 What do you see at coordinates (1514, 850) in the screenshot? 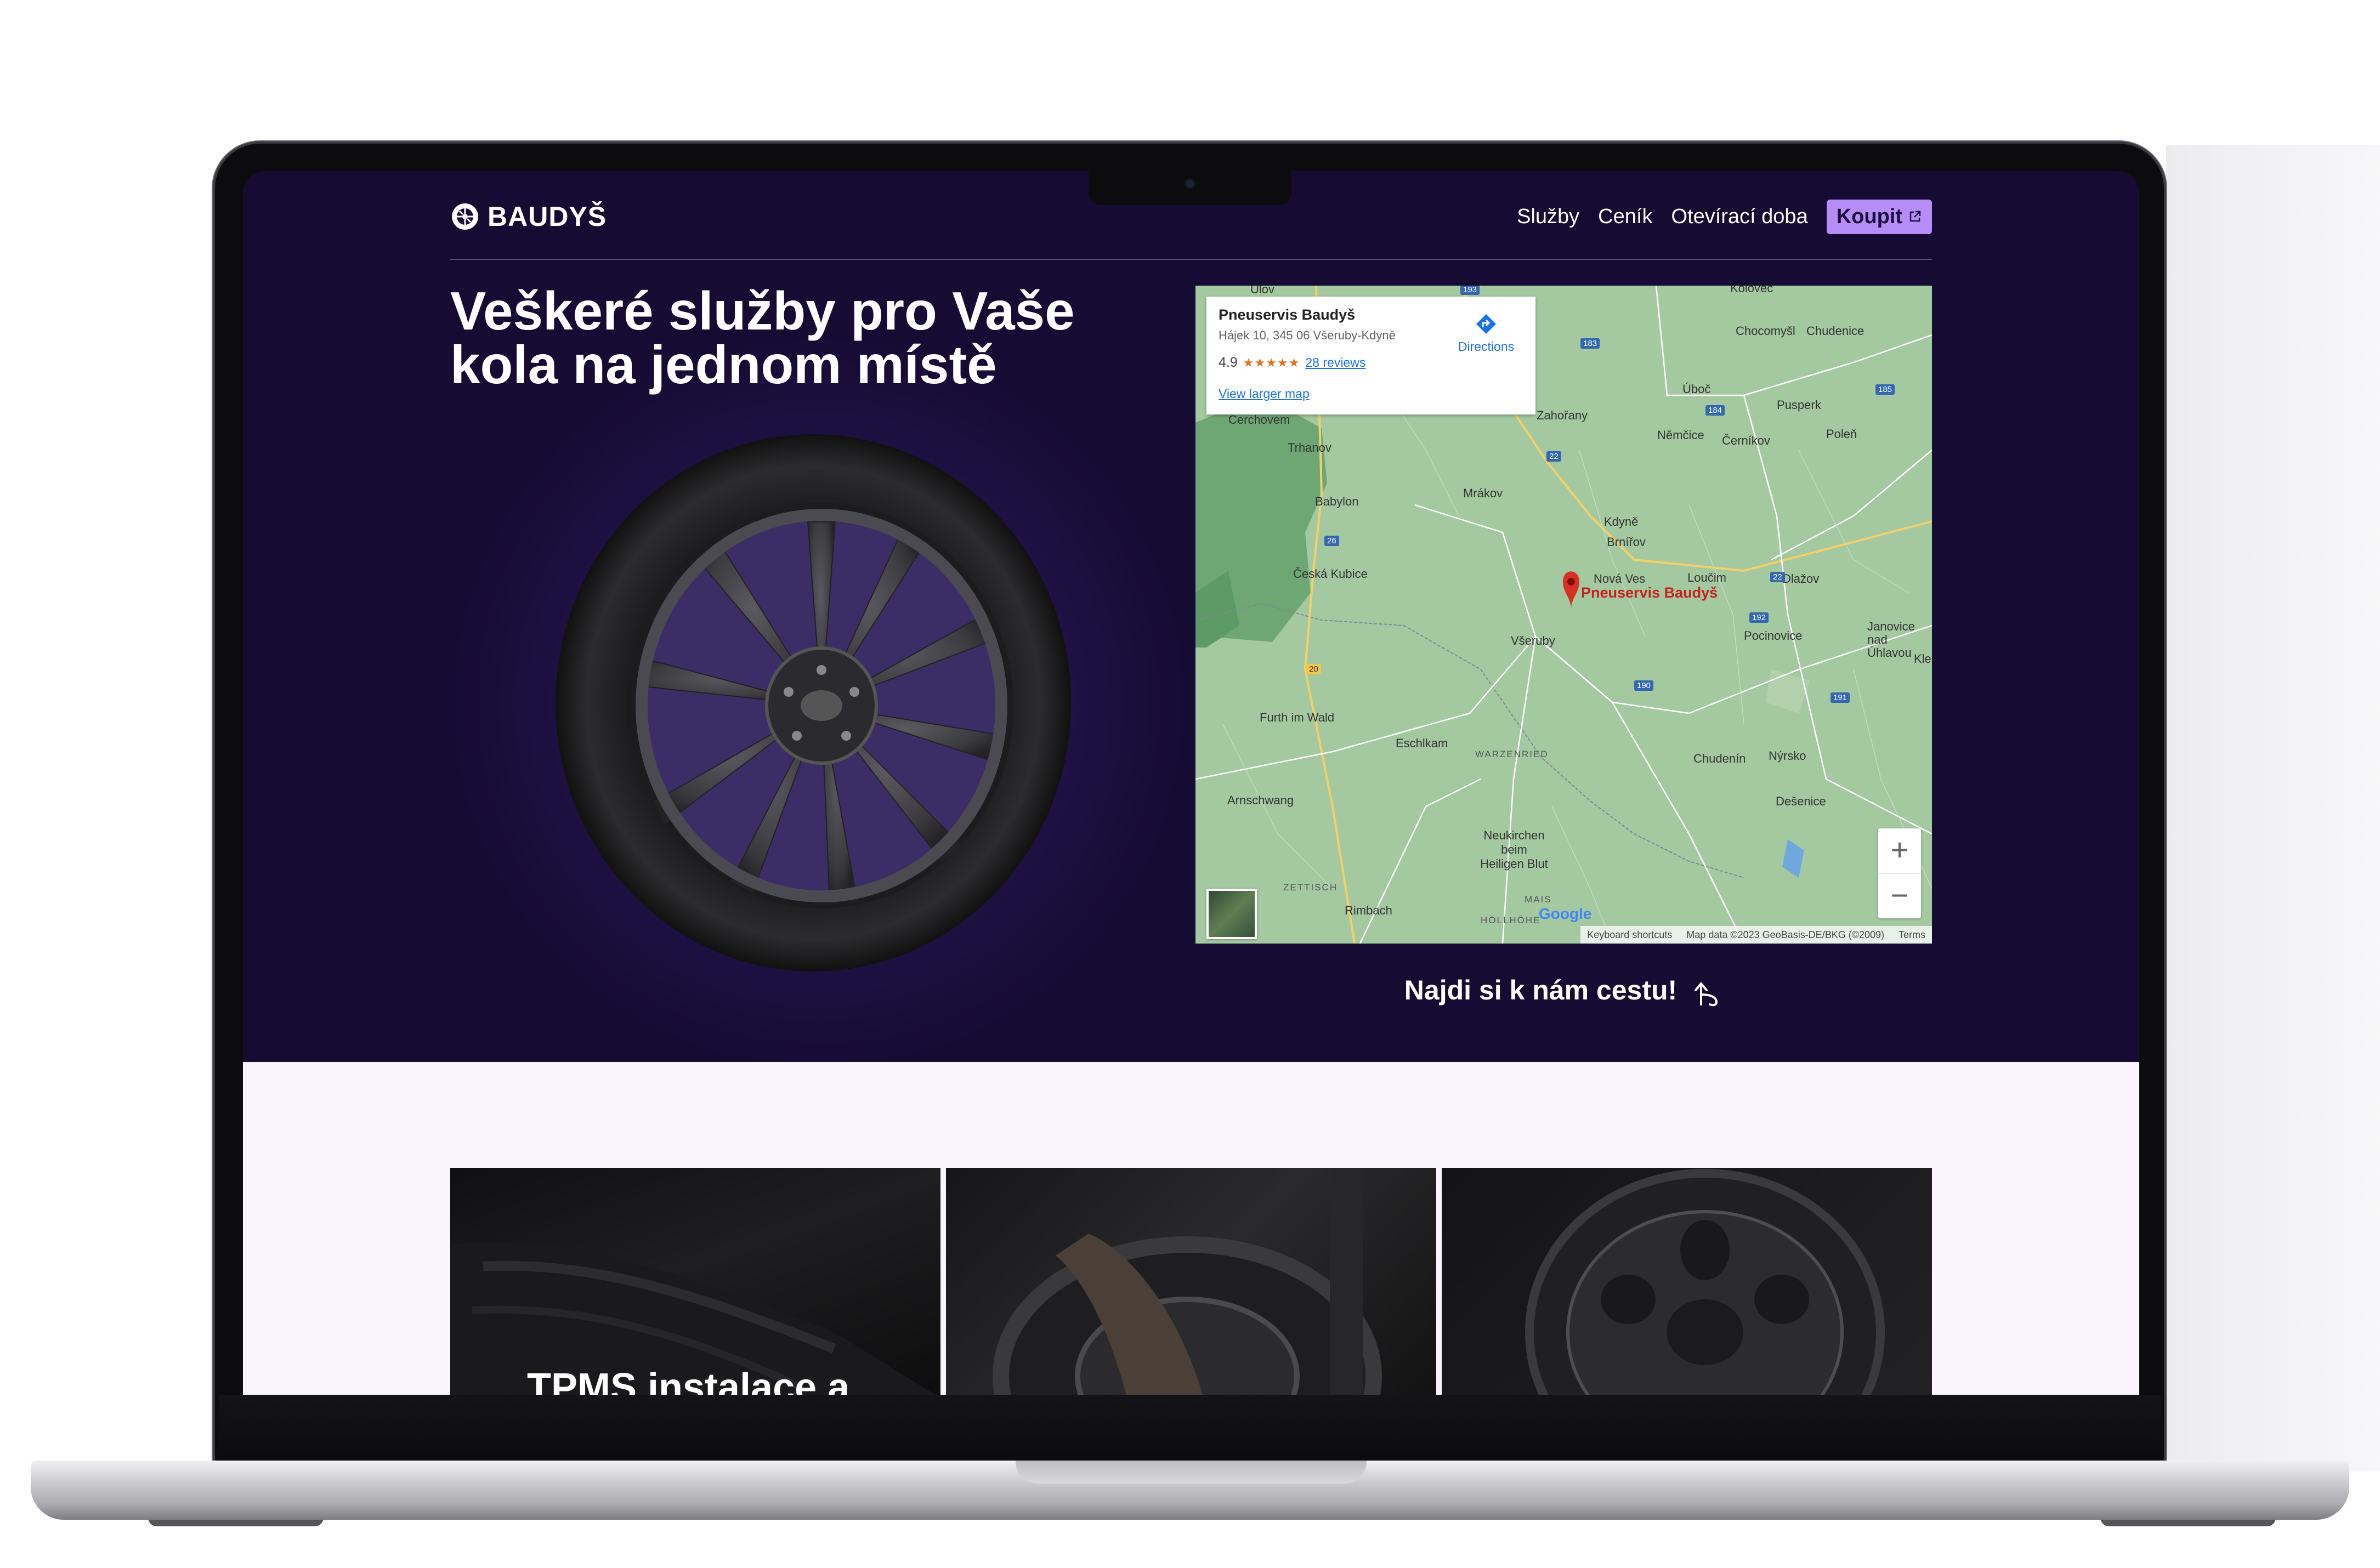
I see `map-place-label: Neukirchen beim Heiligen Blut` at bounding box center [1514, 850].